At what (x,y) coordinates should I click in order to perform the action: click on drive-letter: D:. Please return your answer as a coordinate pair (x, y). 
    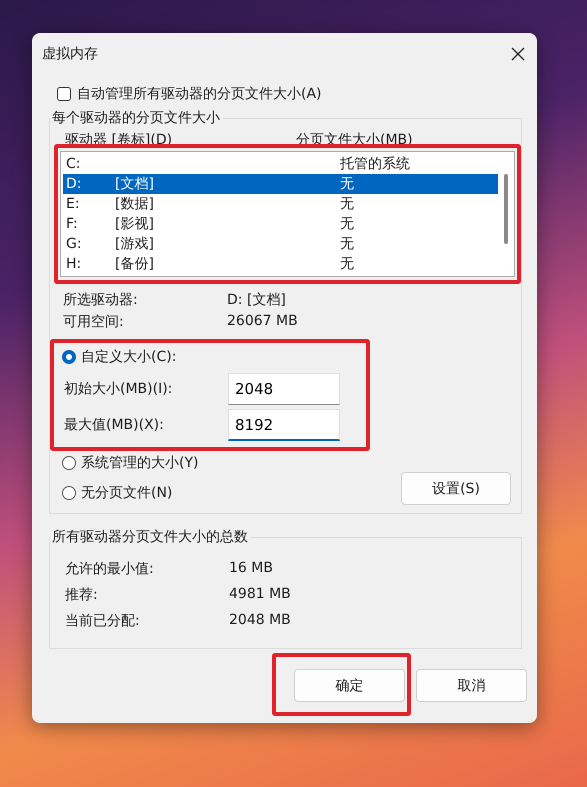
    Looking at the image, I should click on (74, 184).